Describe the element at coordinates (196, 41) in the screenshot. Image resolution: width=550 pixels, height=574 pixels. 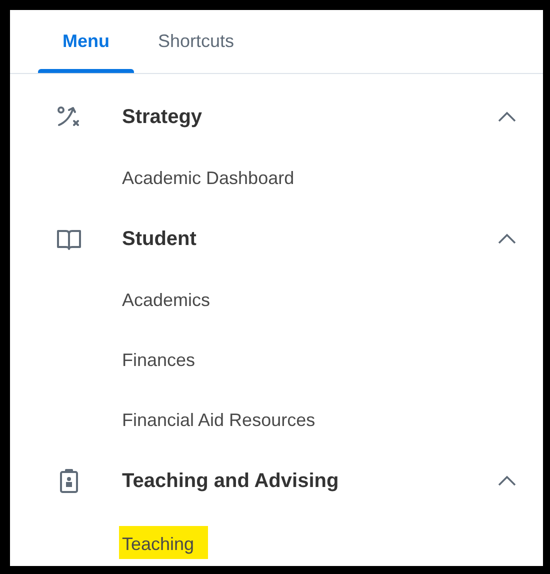
I see `tab: Shortcuts` at that location.